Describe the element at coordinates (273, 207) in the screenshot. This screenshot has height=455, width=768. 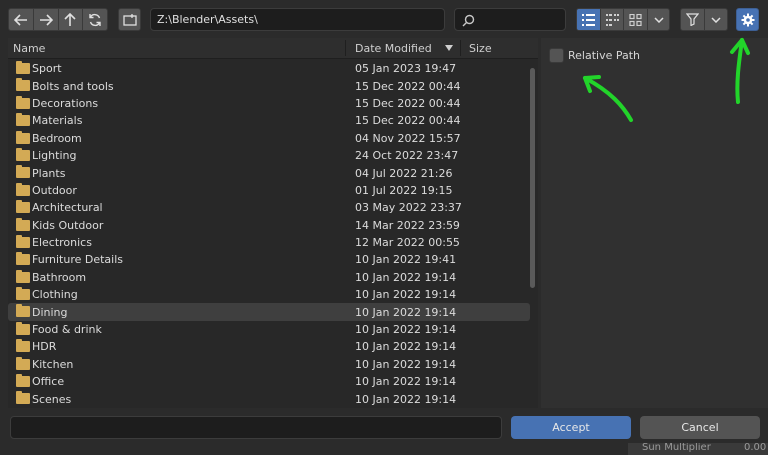
I see `list-item: Architectural 03 May 2022 23:37` at that location.